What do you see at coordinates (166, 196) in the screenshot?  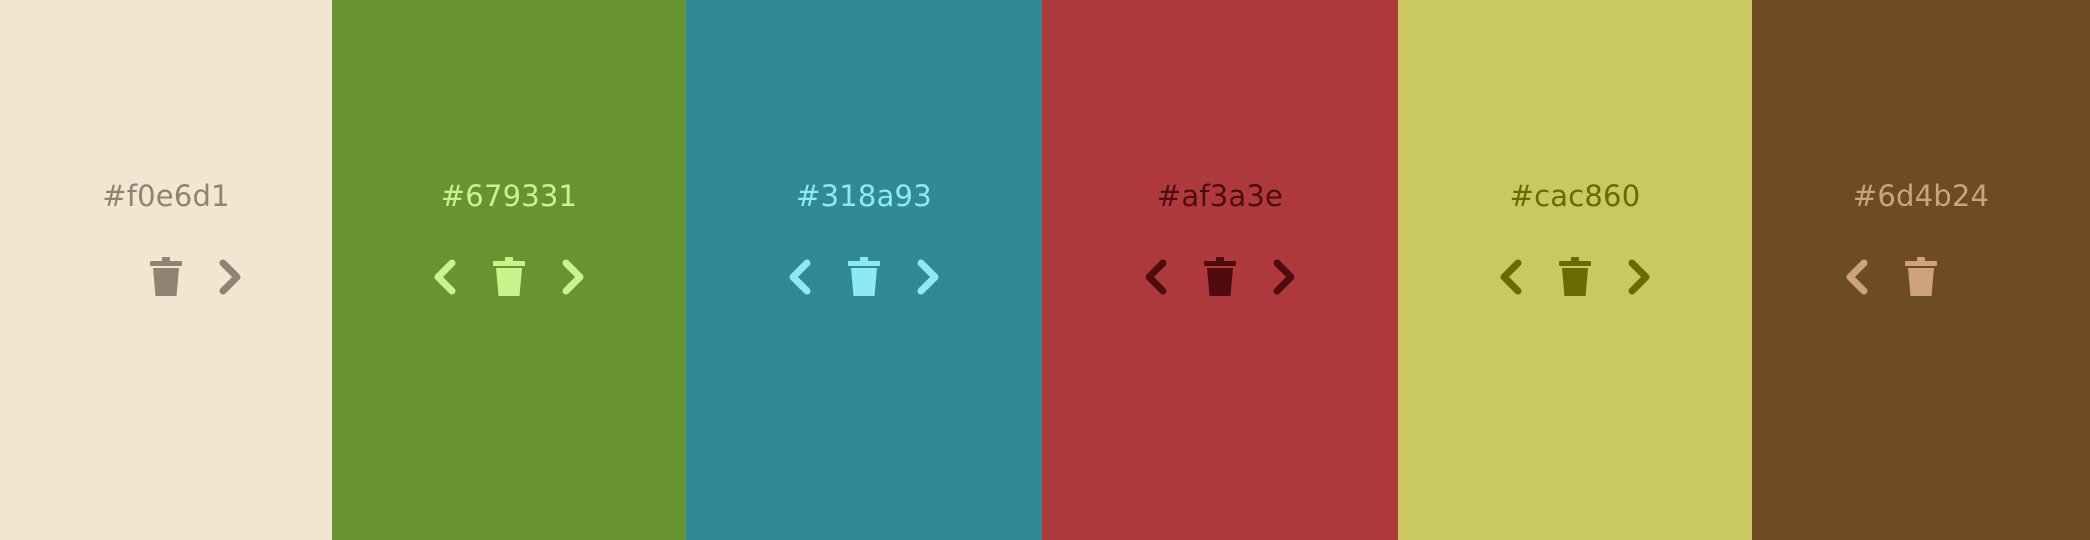 I see `hex-label: #f0e6d1` at bounding box center [166, 196].